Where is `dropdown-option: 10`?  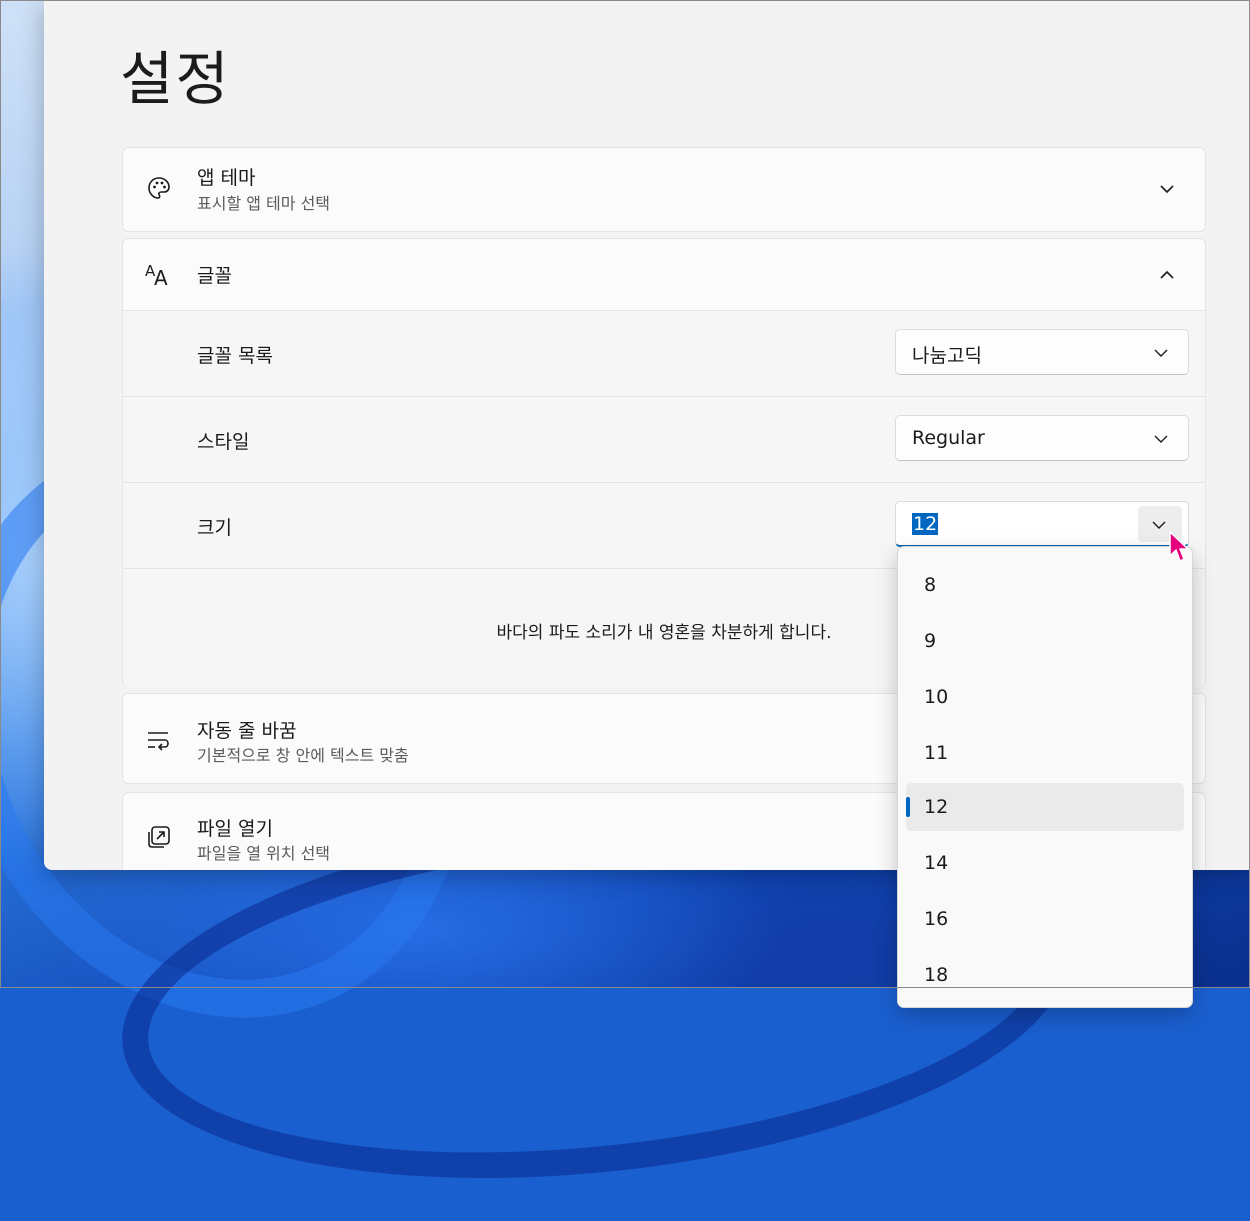
dropdown-option: 10 is located at coordinates (1045, 697).